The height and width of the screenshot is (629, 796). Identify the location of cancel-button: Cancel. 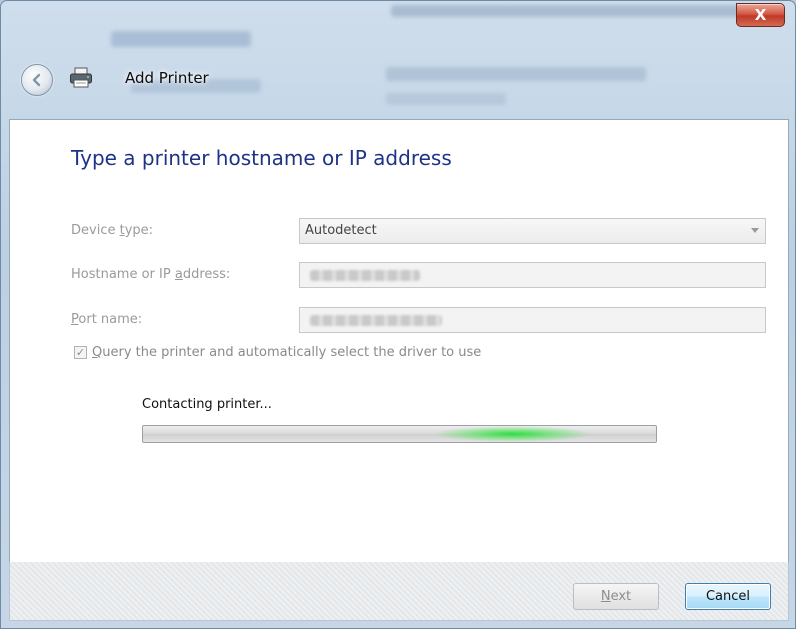
(728, 596).